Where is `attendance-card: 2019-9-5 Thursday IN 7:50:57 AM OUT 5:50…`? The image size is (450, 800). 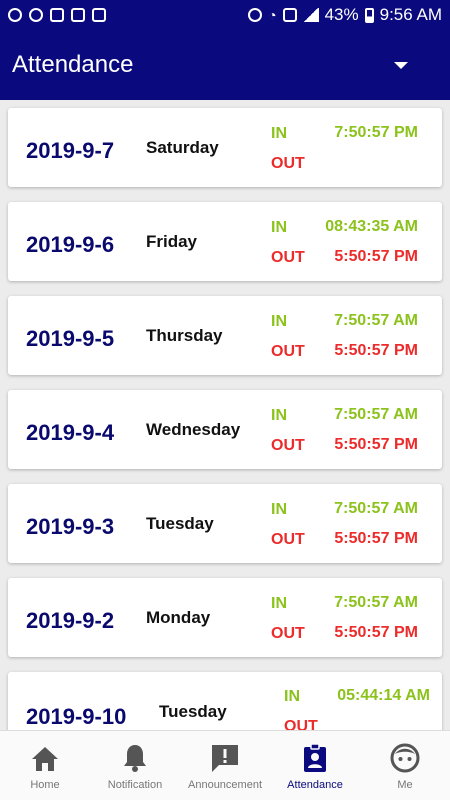 attendance-card: 2019-9-5 Thursday IN 7:50:57 AM OUT 5:50… is located at coordinates (225, 335).